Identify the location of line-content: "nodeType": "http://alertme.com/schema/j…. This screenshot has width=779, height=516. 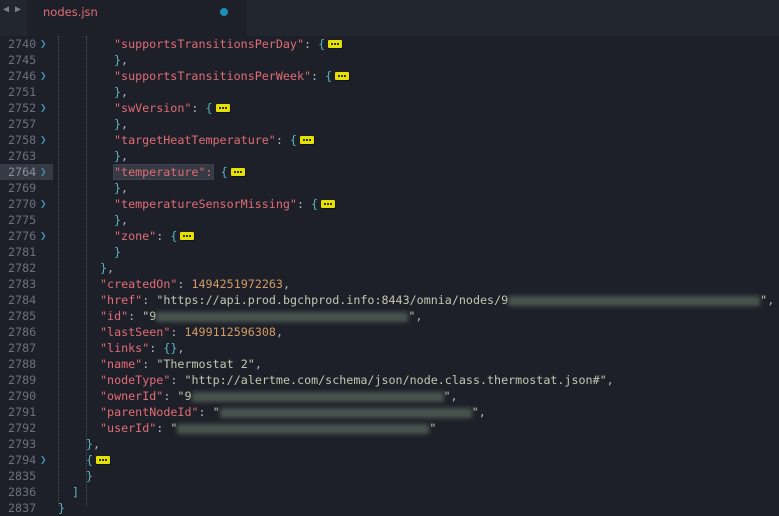
(357, 380).